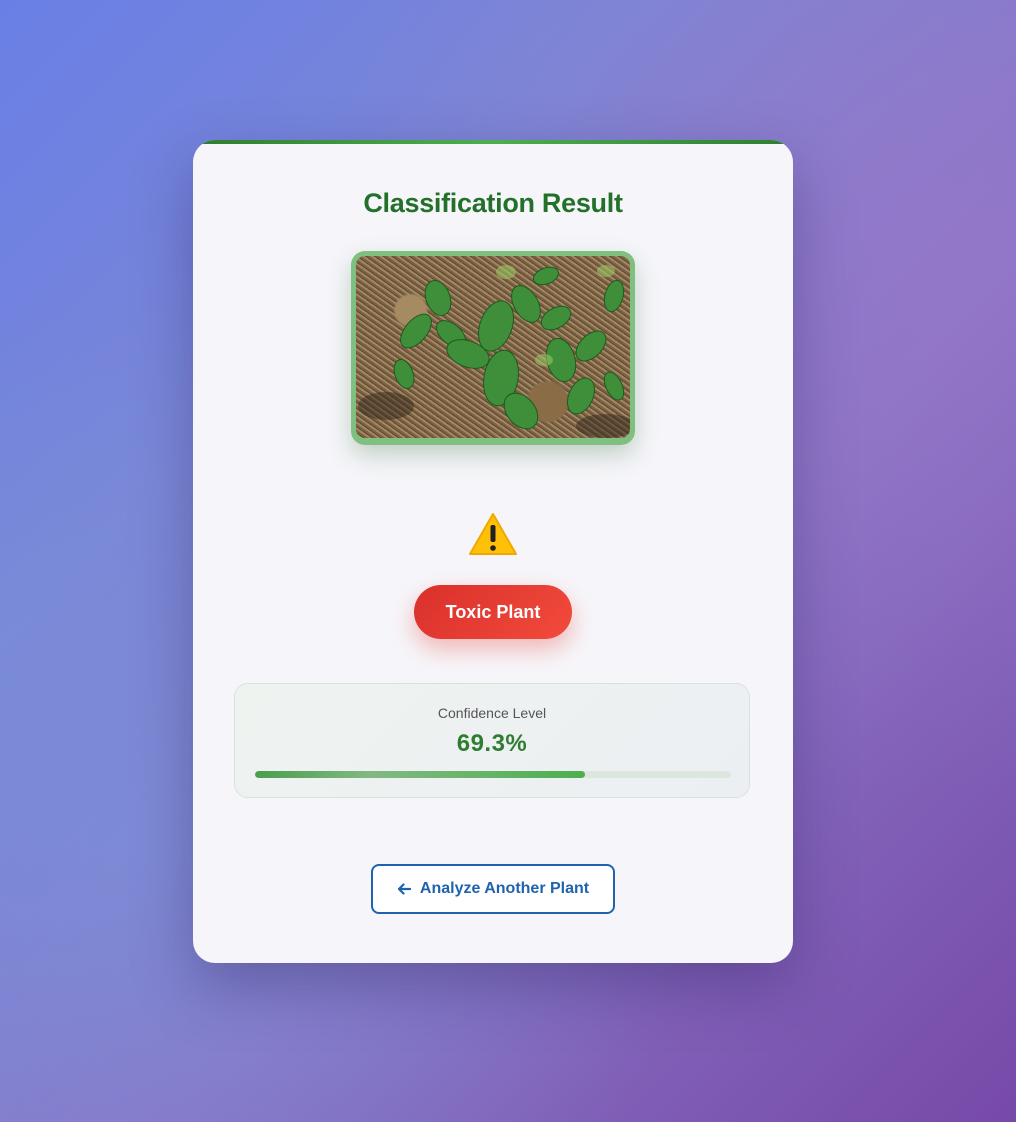  Describe the element at coordinates (493, 142) in the screenshot. I see `card-accent-bar` at that location.